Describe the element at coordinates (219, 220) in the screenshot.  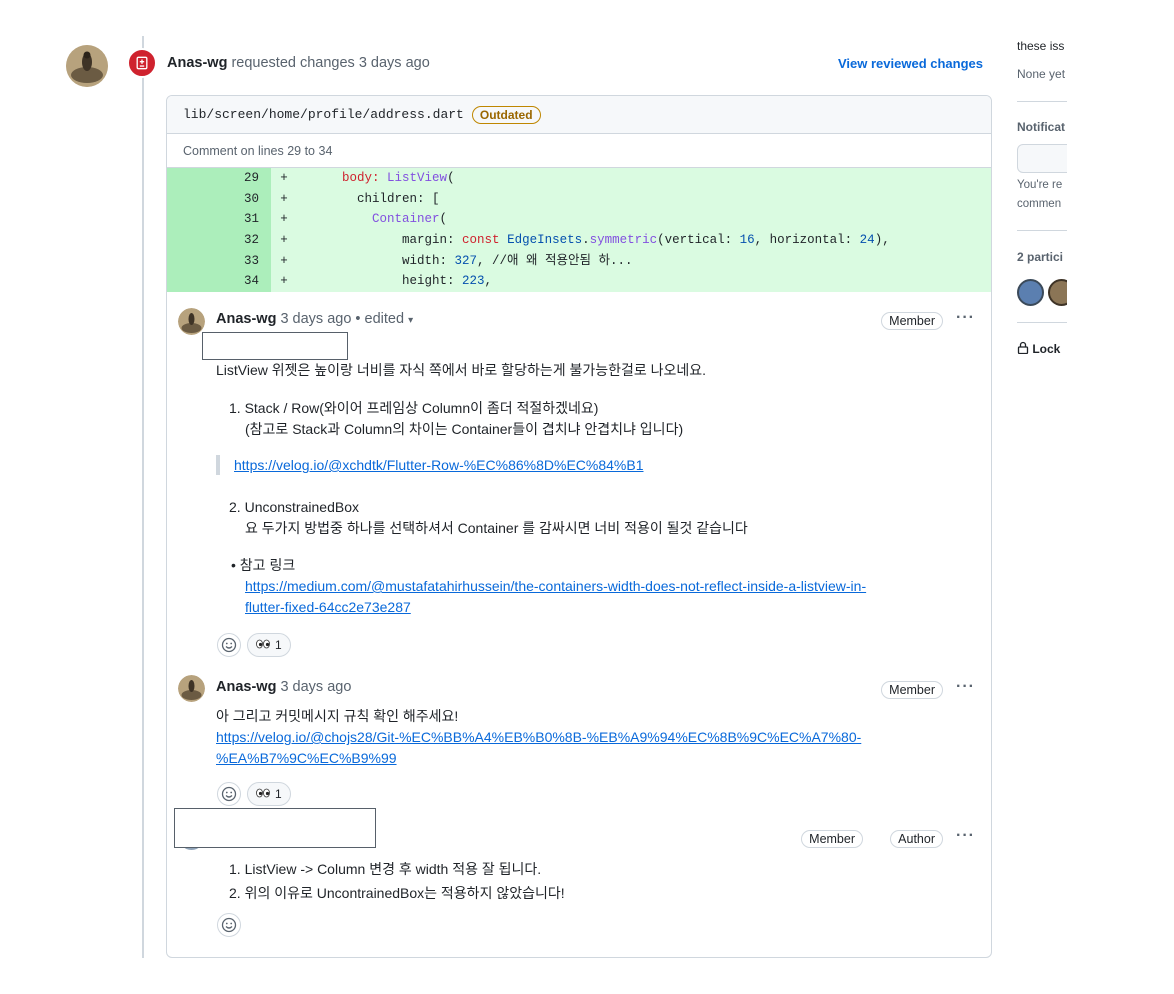
I see `line-number: 31` at that location.